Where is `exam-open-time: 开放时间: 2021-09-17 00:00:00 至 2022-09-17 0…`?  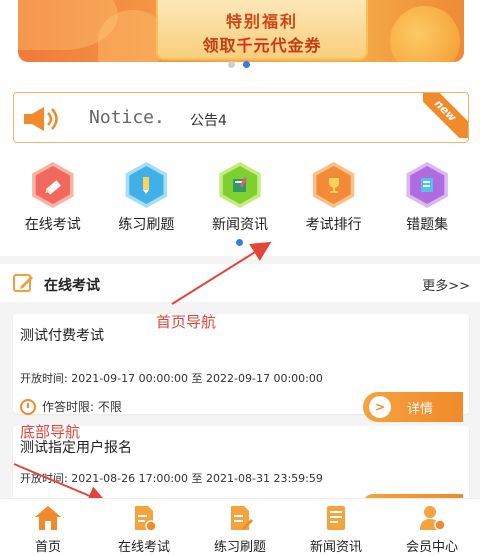
exam-open-time: 开放时间: 2021-09-17 00:00:00 至 2022-09-17 0… is located at coordinates (171, 378).